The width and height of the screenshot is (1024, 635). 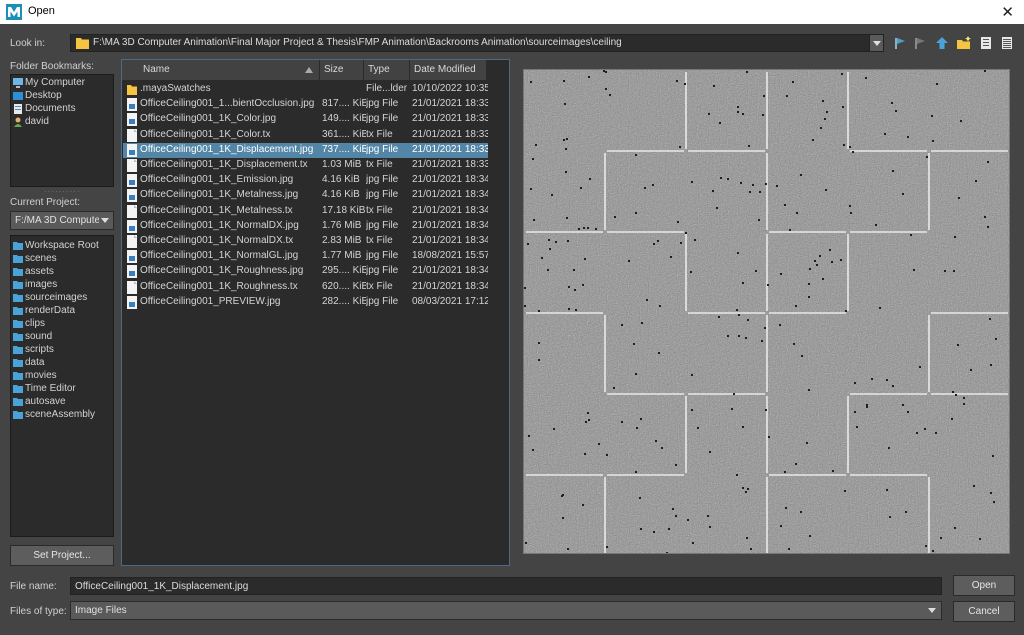 I want to click on splitter-handle: ··········, so click(x=62, y=191).